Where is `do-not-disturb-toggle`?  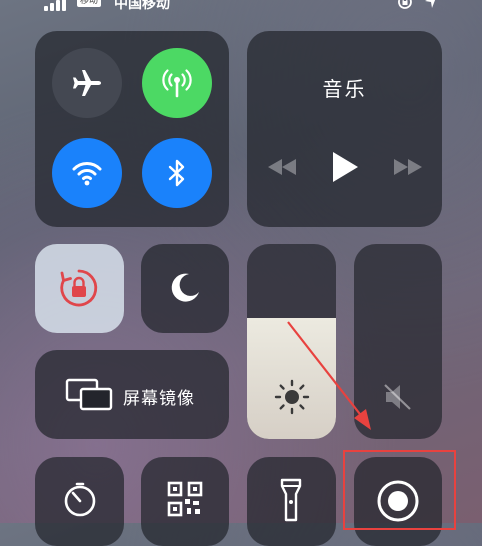 do-not-disturb-toggle is located at coordinates (185, 288).